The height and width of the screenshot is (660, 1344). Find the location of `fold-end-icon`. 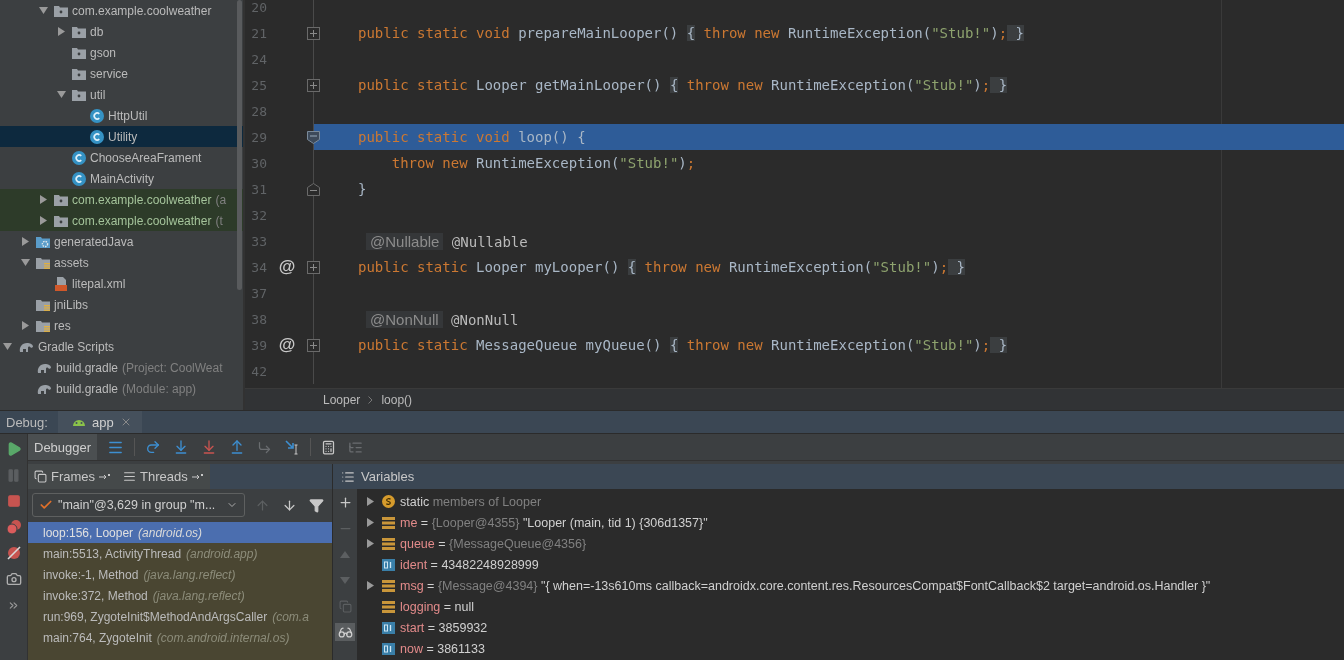

fold-end-icon is located at coordinates (313, 189).